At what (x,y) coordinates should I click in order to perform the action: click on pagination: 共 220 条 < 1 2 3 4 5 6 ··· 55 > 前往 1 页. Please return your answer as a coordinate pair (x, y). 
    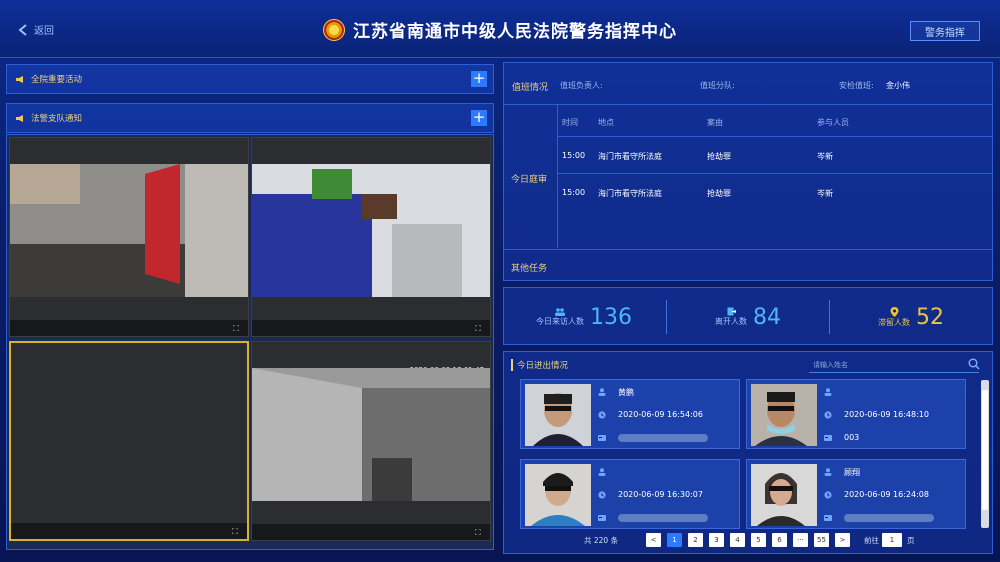
    Looking at the image, I should click on (748, 540).